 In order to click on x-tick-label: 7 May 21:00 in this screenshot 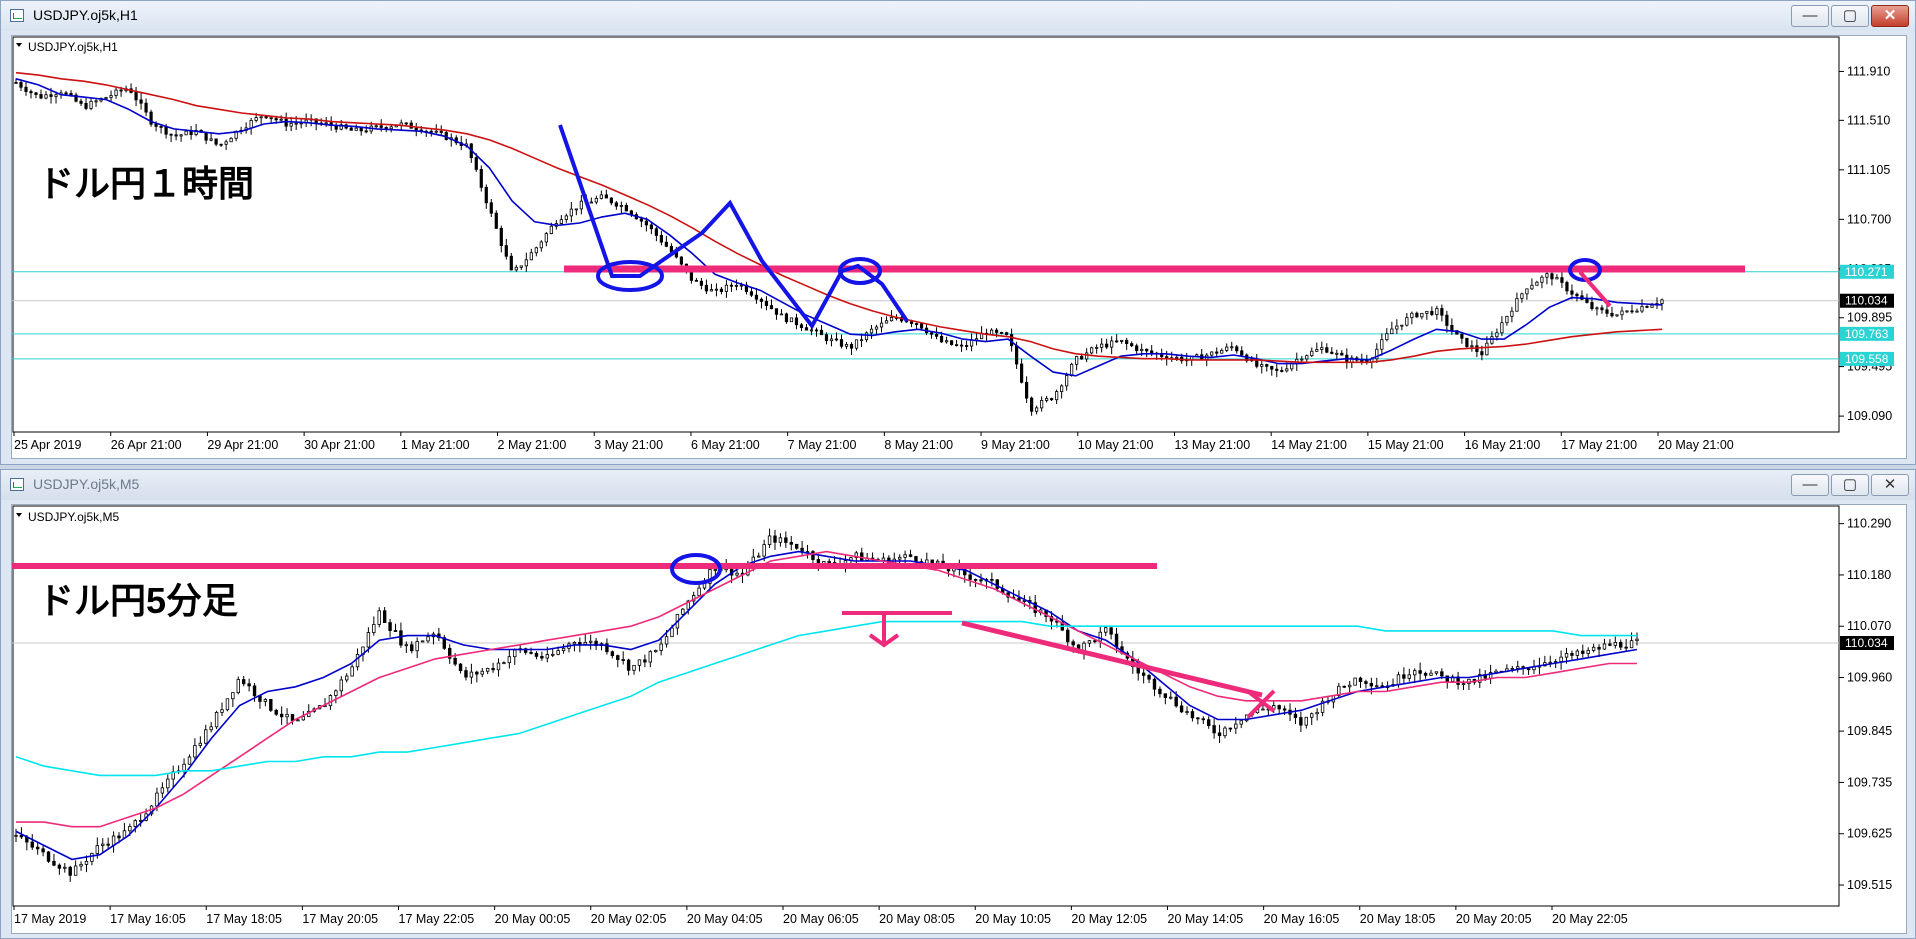, I will do `click(822, 445)`.